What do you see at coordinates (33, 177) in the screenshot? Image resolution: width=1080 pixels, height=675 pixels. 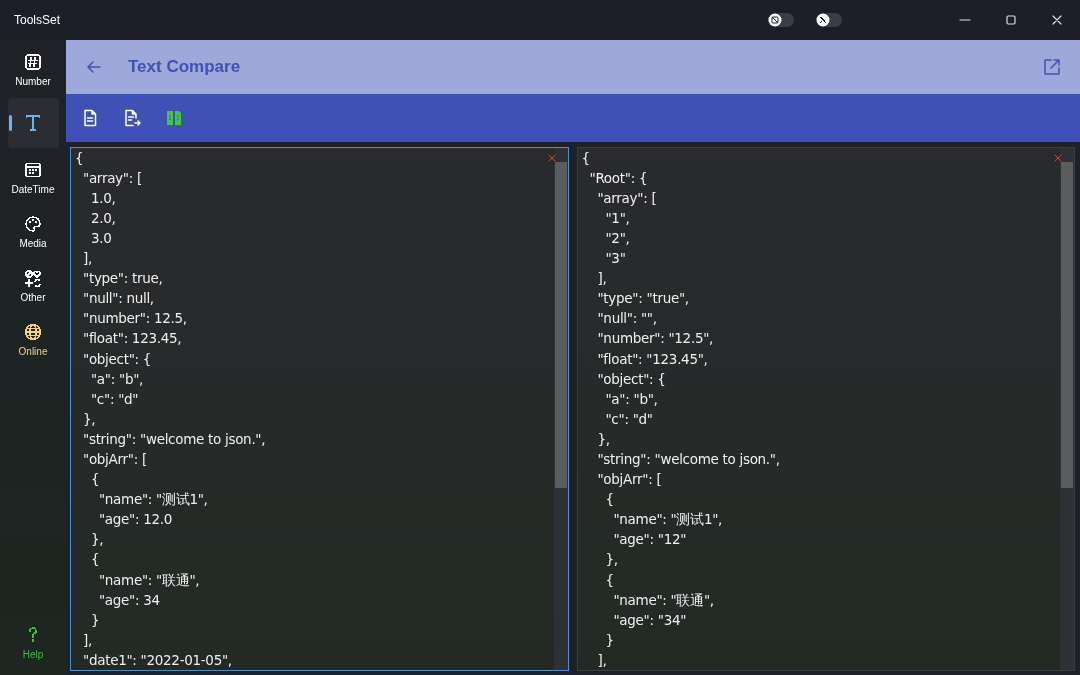 I see `sidebar-item: DateTime` at bounding box center [33, 177].